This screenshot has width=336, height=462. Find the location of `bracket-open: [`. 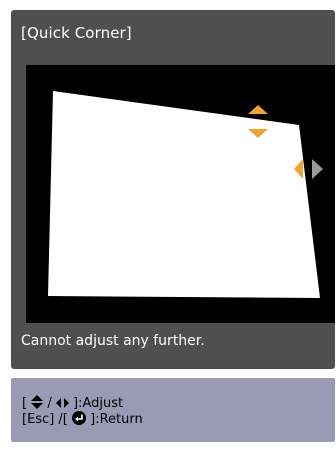

bracket-open: [ is located at coordinates (25, 403).